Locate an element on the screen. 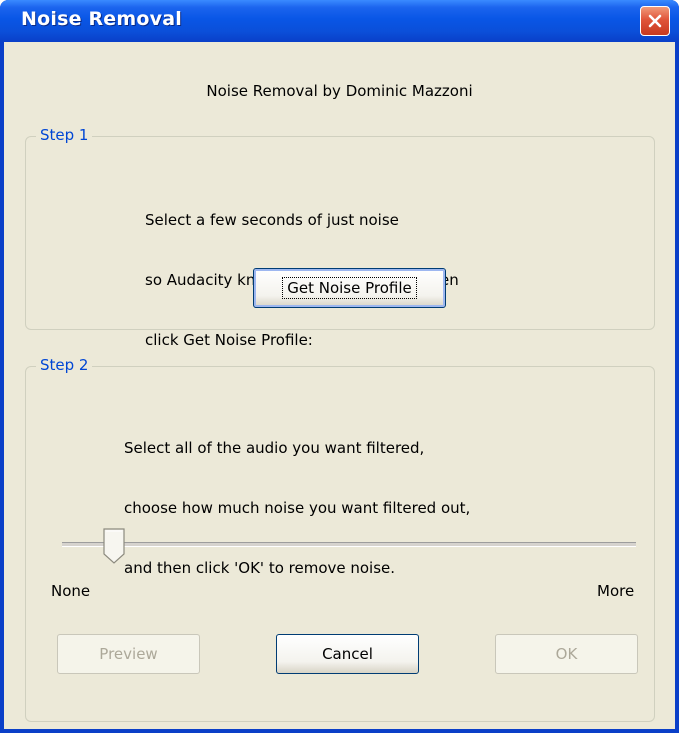 The width and height of the screenshot is (679, 733). get-noise-profile-label: Get Noise Profile is located at coordinates (349, 288).